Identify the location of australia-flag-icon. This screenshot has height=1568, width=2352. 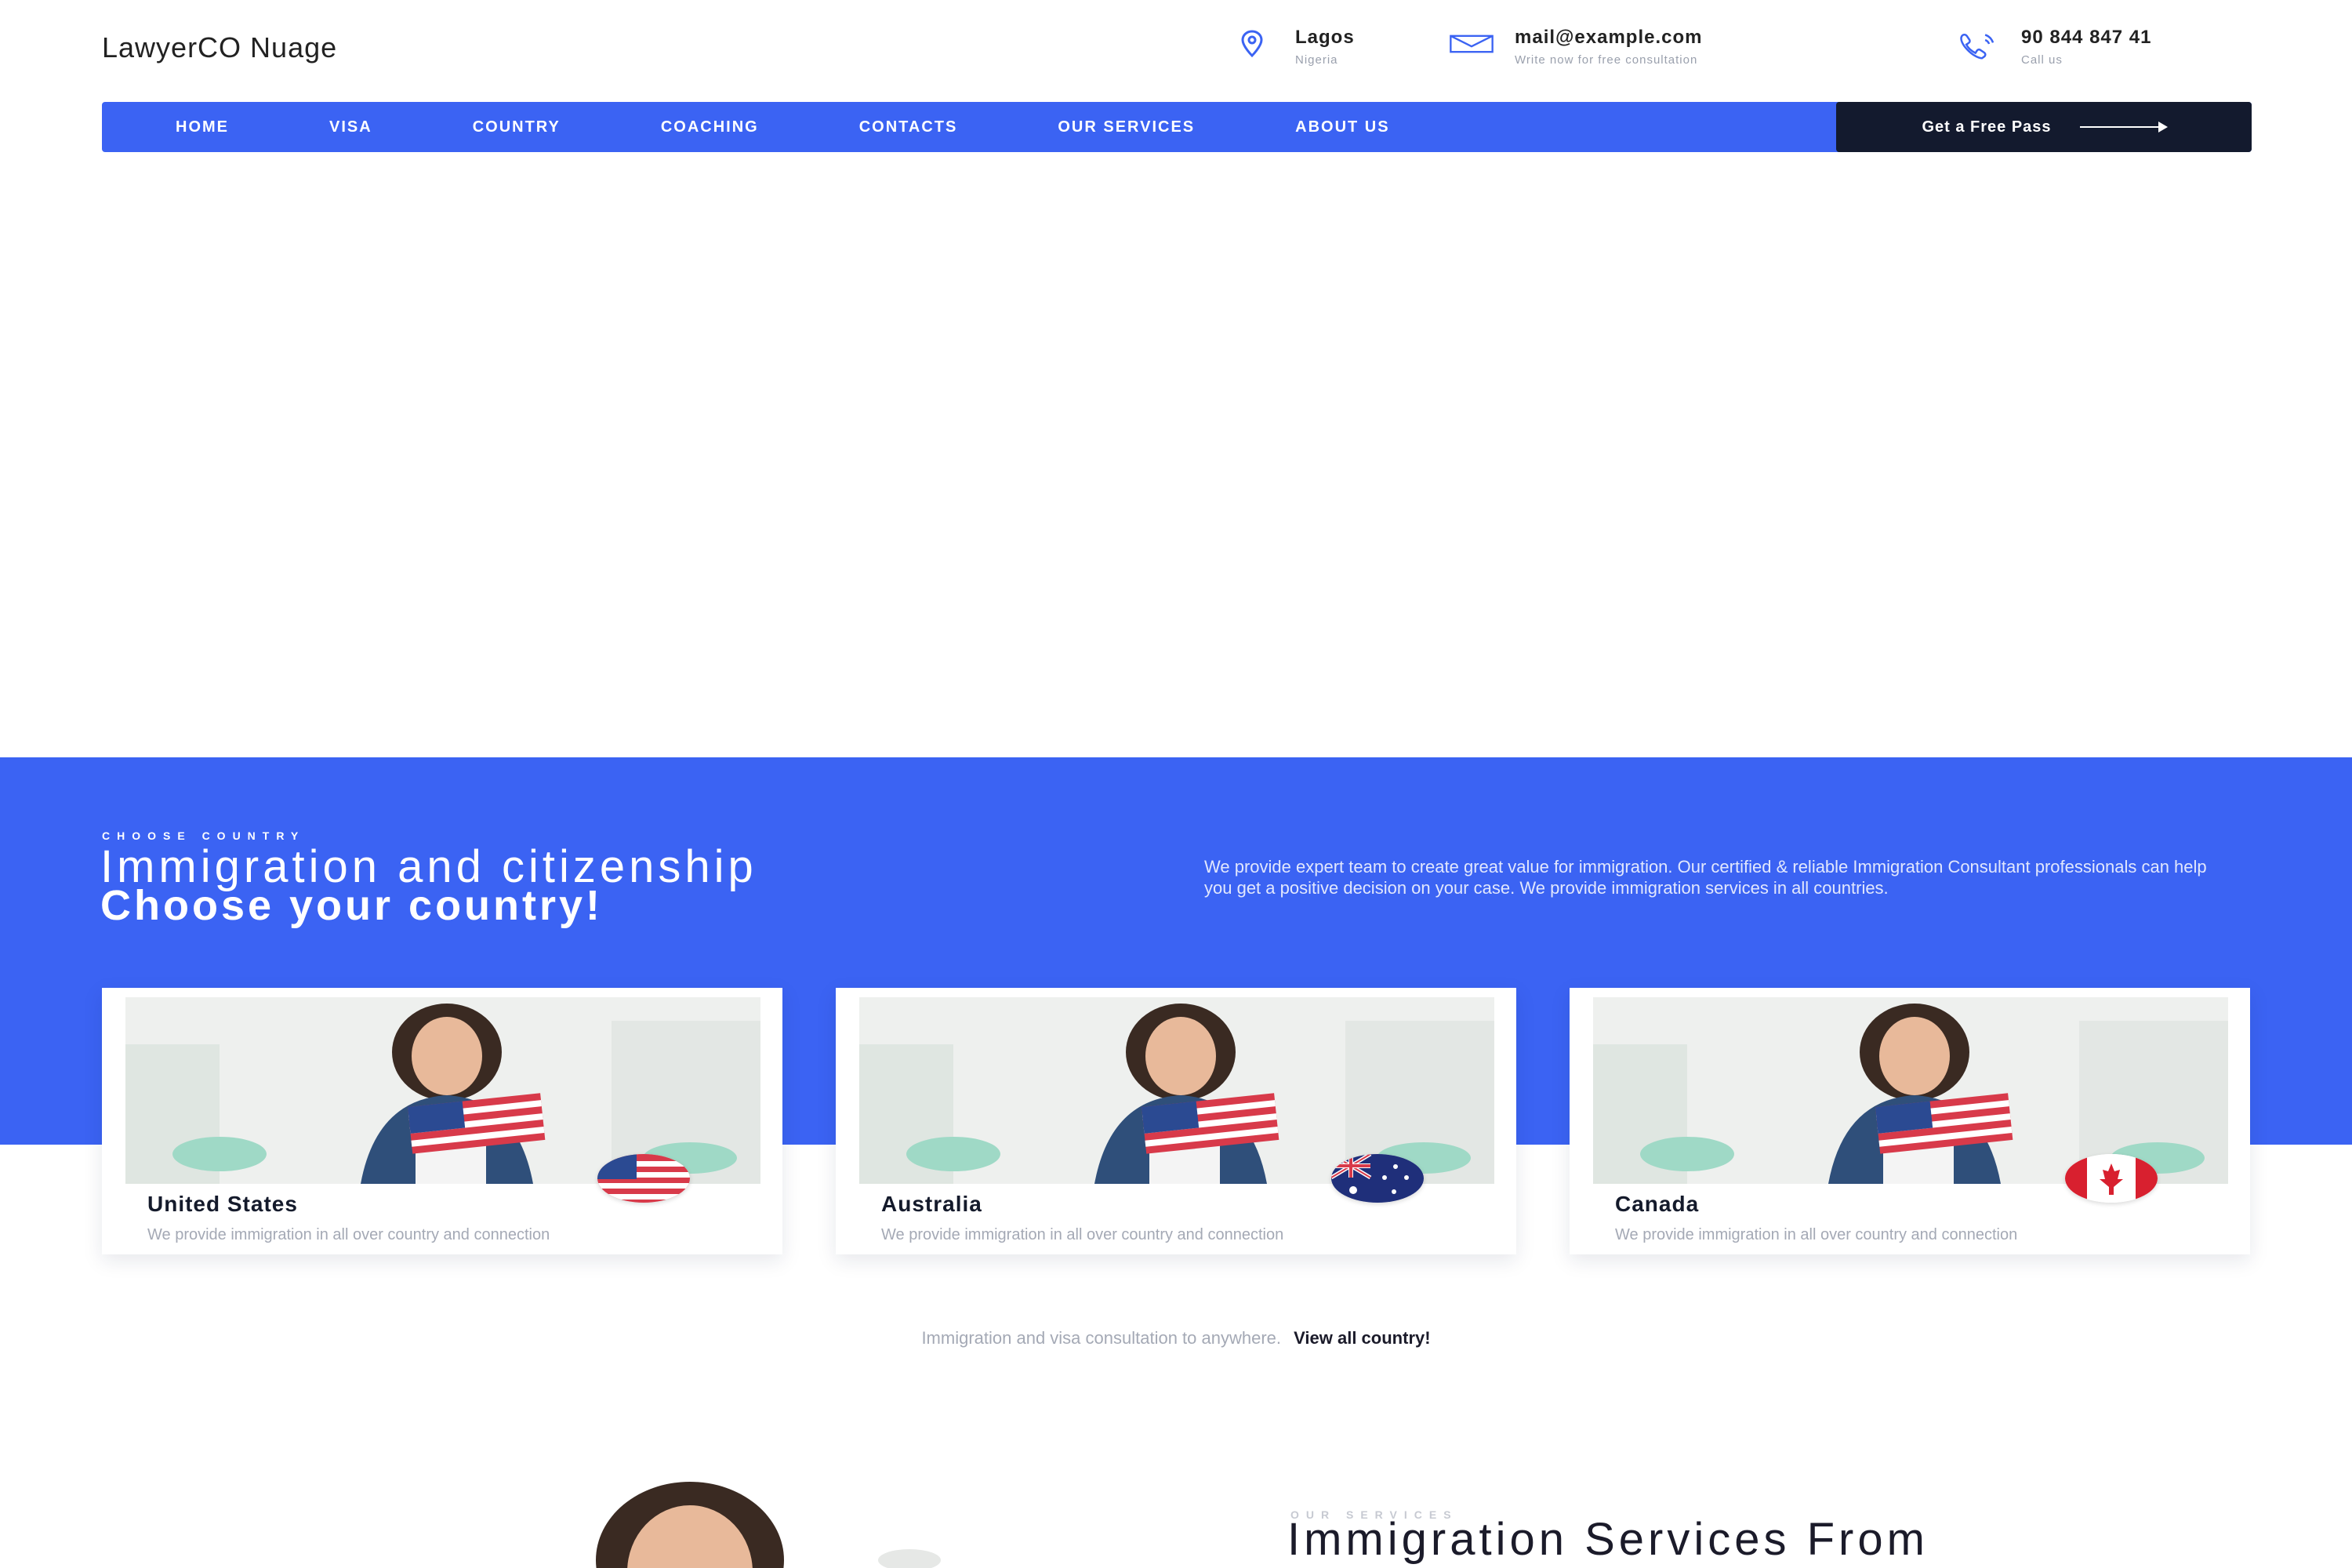
(1377, 1178).